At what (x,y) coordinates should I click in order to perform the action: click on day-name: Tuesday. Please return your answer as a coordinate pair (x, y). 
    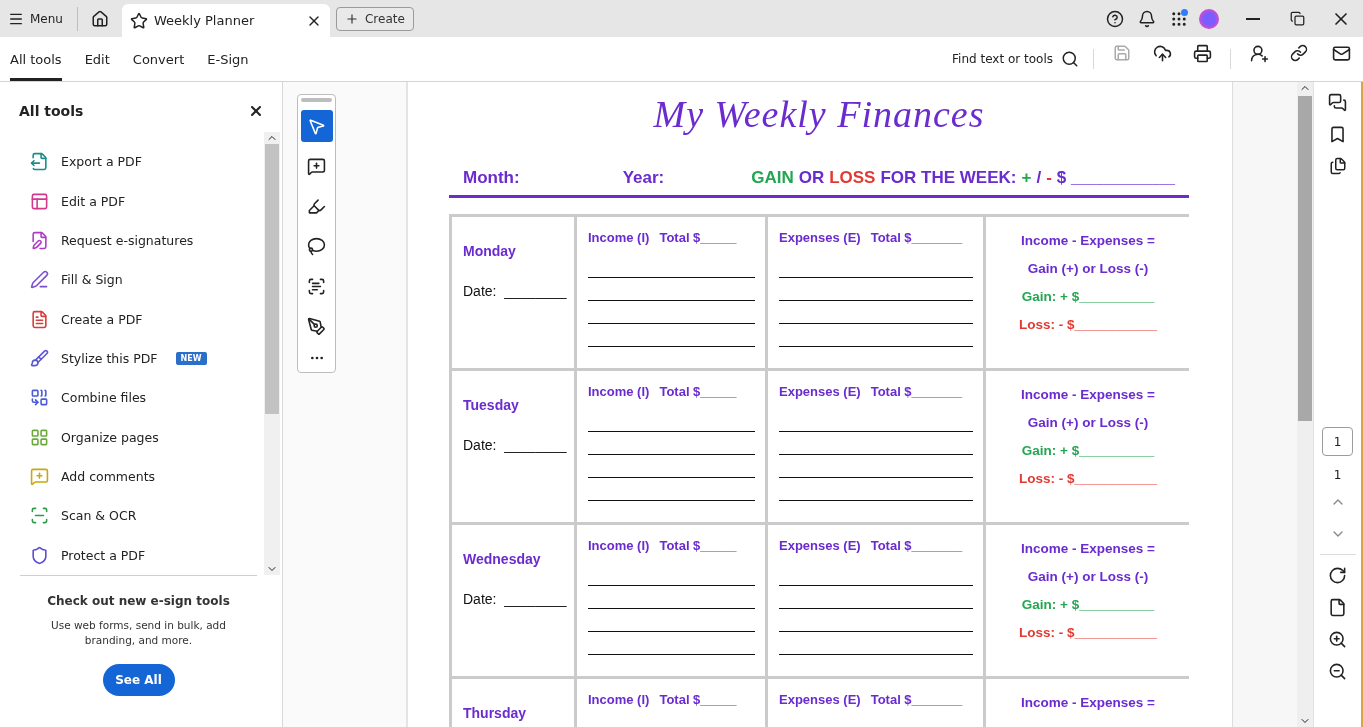
    Looking at the image, I should click on (491, 405).